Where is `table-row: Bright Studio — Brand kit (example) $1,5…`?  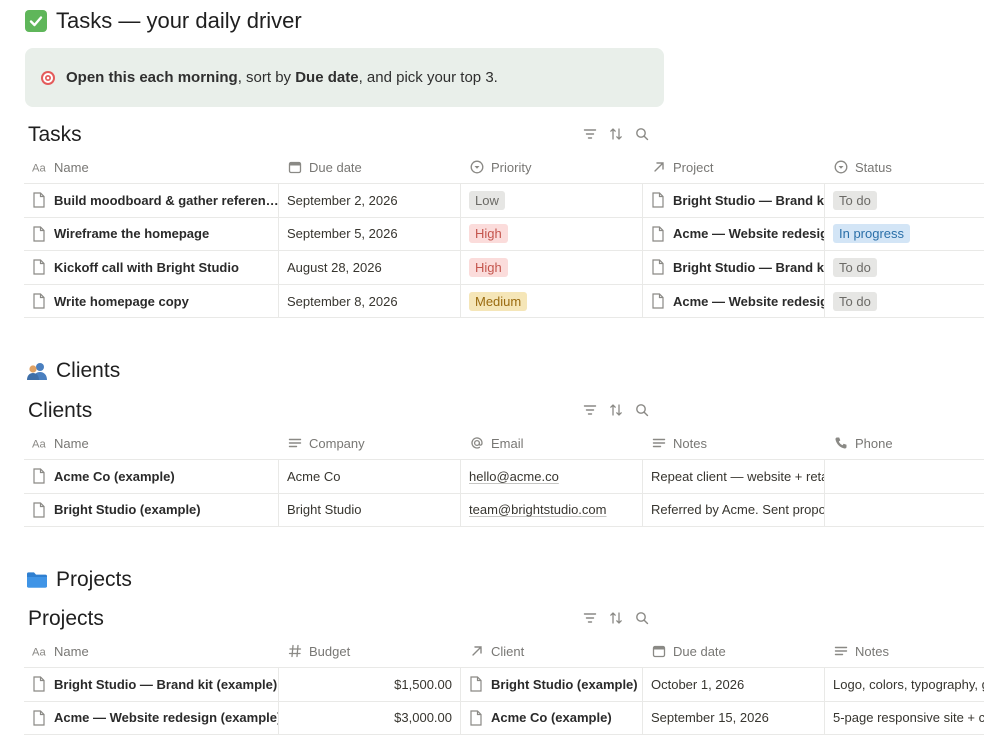 table-row: Bright Studio — Brand kit (example) $1,5… is located at coordinates (504, 685).